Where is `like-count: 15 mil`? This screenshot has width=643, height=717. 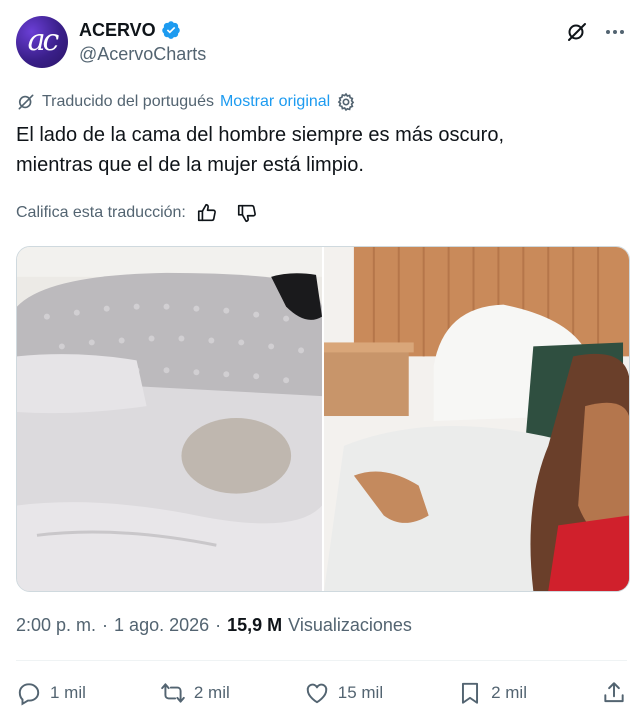
like-count: 15 mil is located at coordinates (360, 692).